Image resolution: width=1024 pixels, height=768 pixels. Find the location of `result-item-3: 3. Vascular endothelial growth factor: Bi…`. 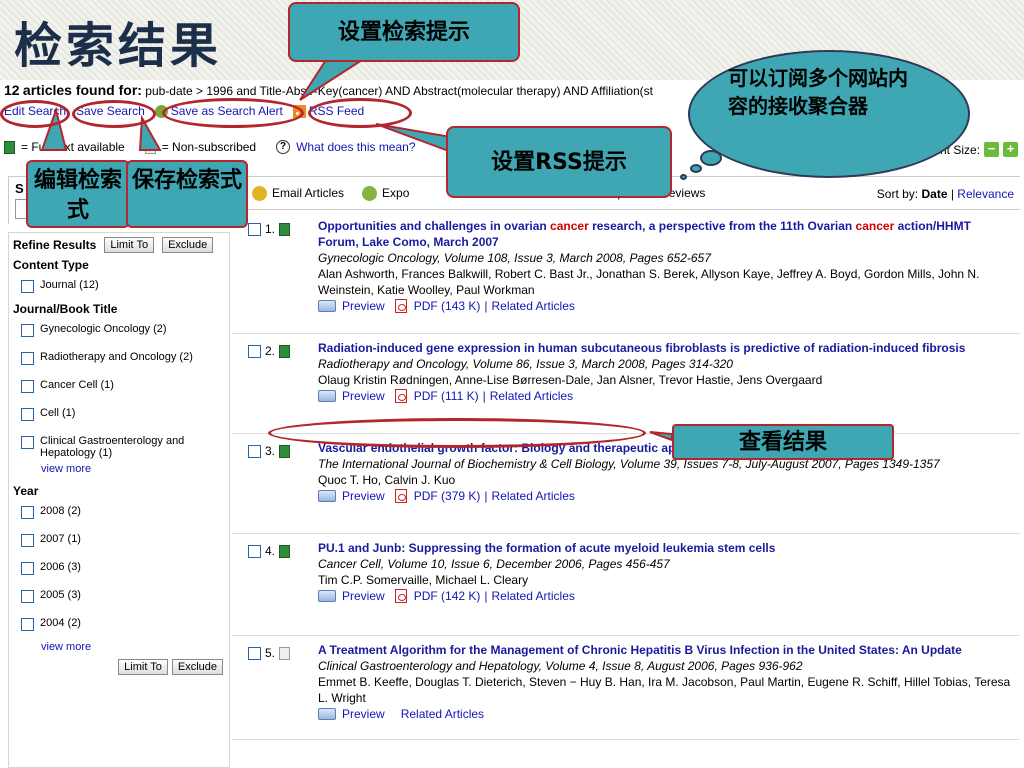

result-item-3: 3. Vascular endothelial growth factor: Bi… is located at coordinates (626, 484).